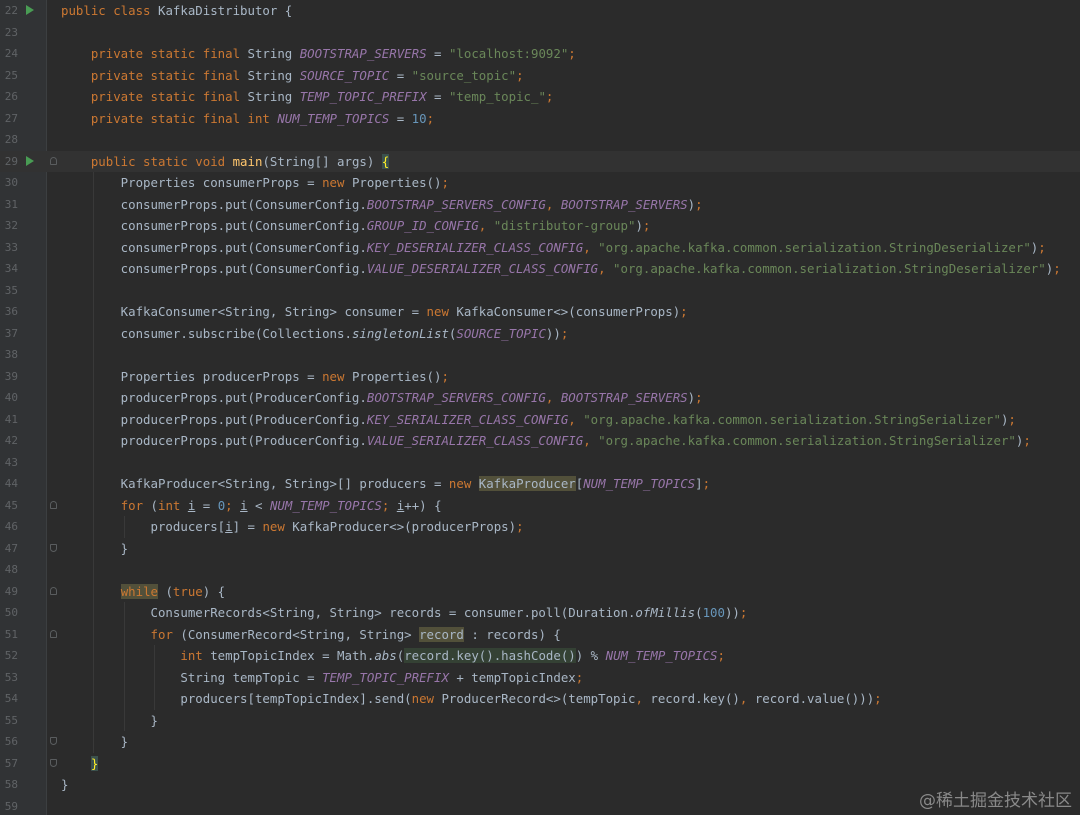  I want to click on code-token: String, so click(273, 53).